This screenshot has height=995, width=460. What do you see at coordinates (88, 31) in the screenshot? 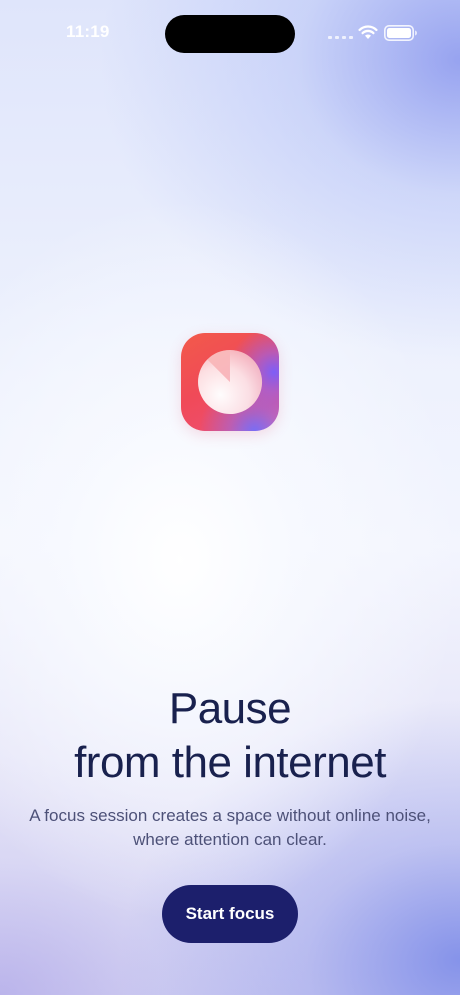
I see `status-time: 11:19` at bounding box center [88, 31].